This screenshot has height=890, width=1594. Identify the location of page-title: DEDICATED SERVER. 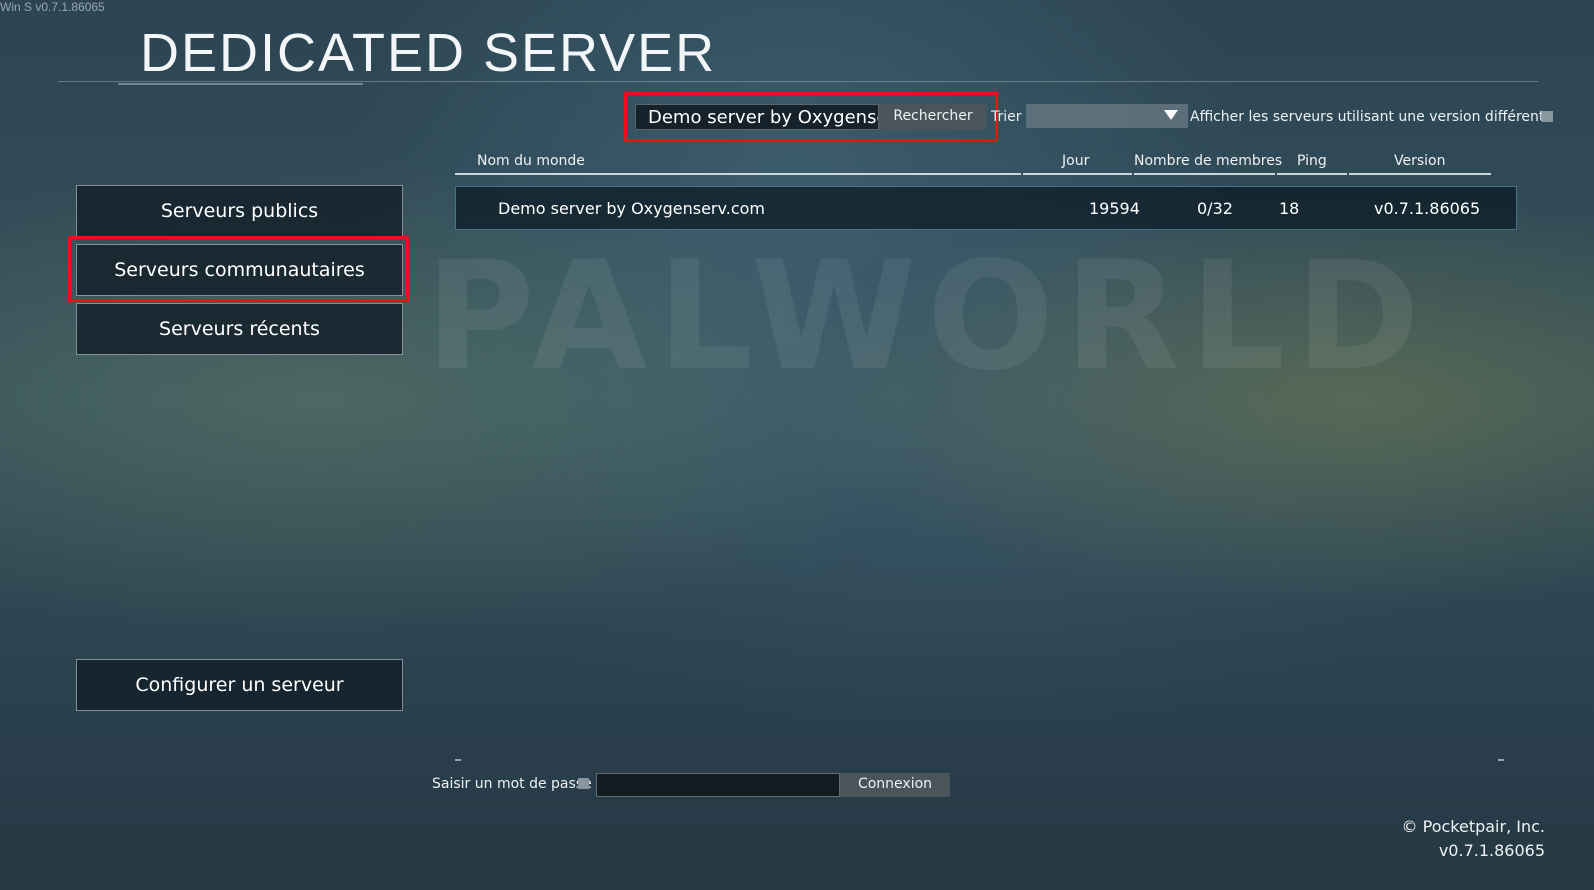
(428, 53).